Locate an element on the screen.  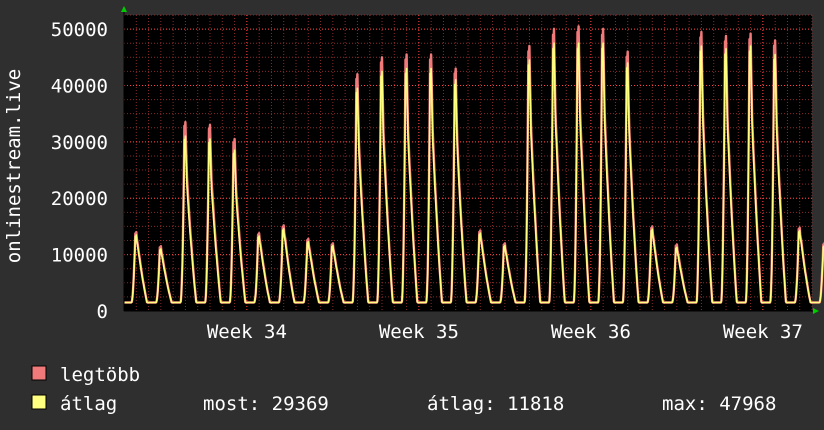
x-tick-labels: Week 34 Week 35 Week 36 Week 37 is located at coordinates (505, 332).